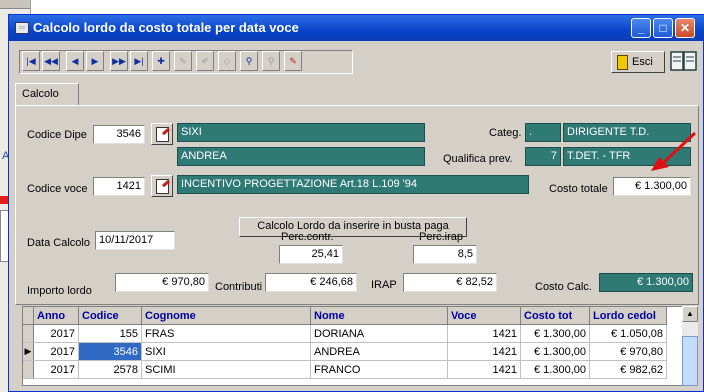 The image size is (704, 392). What do you see at coordinates (135, 240) in the screenshot?
I see `data-calcolo-field: 10/11/2017` at bounding box center [135, 240].